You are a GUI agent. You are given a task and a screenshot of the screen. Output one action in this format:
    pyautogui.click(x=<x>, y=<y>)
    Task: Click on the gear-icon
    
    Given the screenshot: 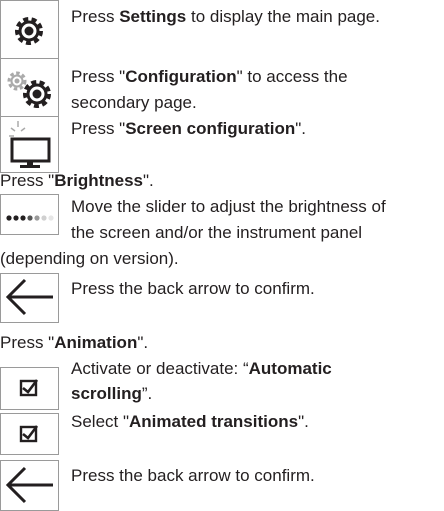 What is the action you would take?
    pyautogui.click(x=29, y=31)
    